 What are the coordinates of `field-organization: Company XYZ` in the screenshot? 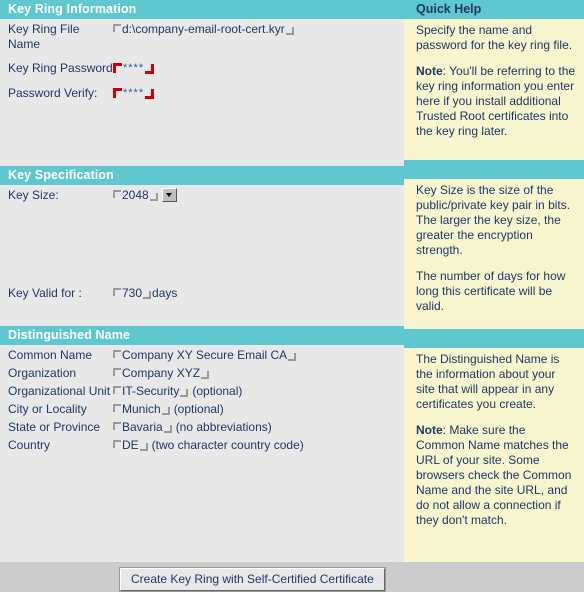 It's located at (161, 373).